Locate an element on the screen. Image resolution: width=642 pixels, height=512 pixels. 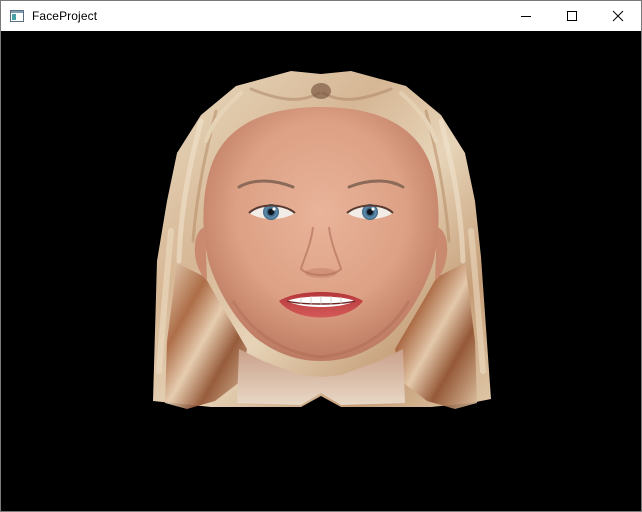
window-title: FaceProject is located at coordinates (65, 16).